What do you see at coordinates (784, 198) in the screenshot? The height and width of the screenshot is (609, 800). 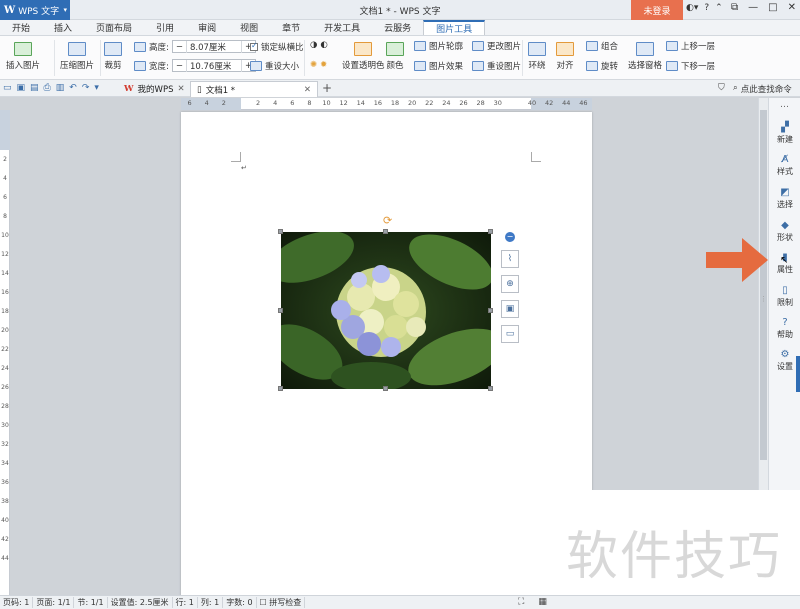 I see `side-item-select: ◩ 选择` at bounding box center [784, 198].